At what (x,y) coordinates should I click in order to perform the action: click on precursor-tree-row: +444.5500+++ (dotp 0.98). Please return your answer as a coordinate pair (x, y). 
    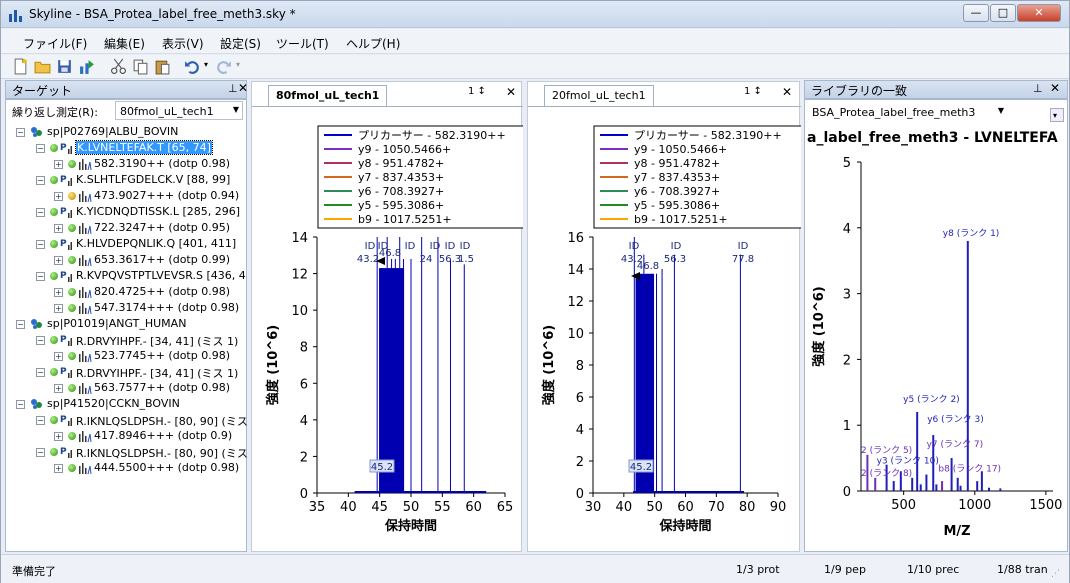
    Looking at the image, I should click on (126, 468).